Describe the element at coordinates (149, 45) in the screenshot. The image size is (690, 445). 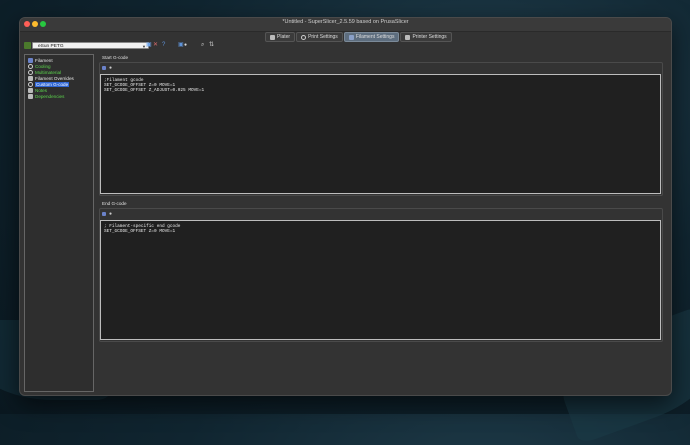
I see `save-icon: ▣` at that location.